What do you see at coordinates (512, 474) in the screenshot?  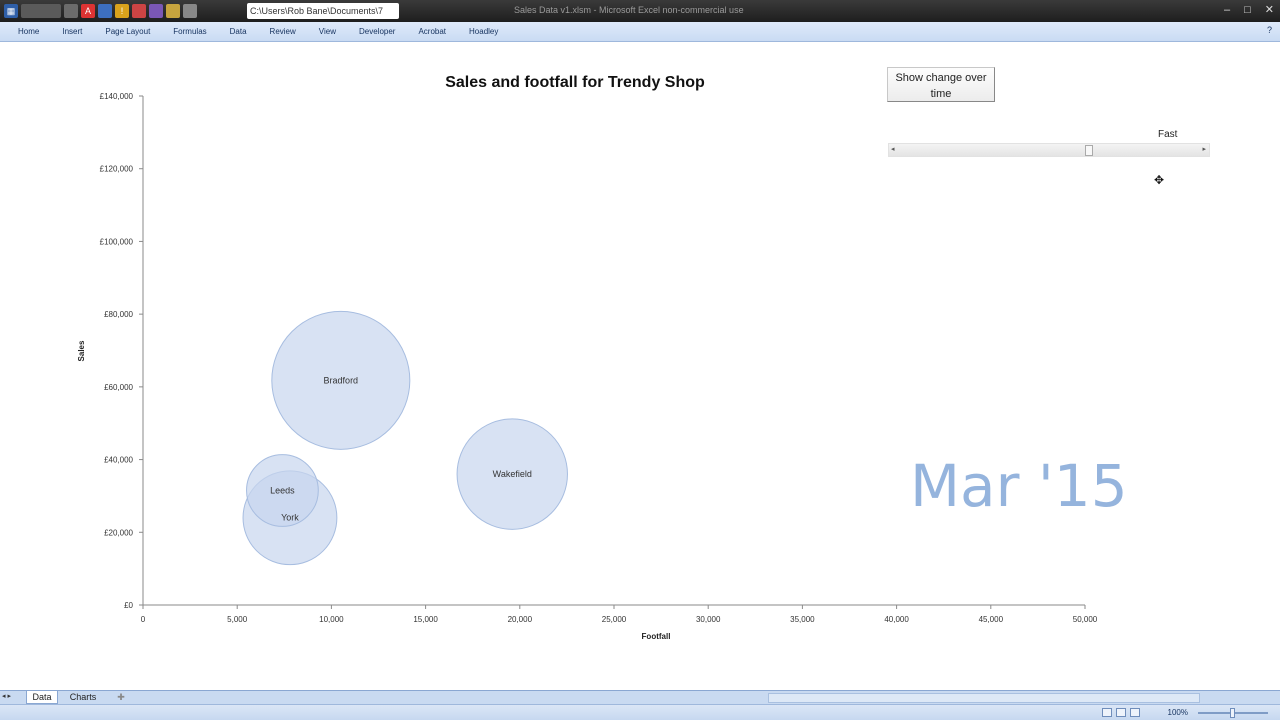 I see `bubble-label-wakefield: Wakefield` at bounding box center [512, 474].